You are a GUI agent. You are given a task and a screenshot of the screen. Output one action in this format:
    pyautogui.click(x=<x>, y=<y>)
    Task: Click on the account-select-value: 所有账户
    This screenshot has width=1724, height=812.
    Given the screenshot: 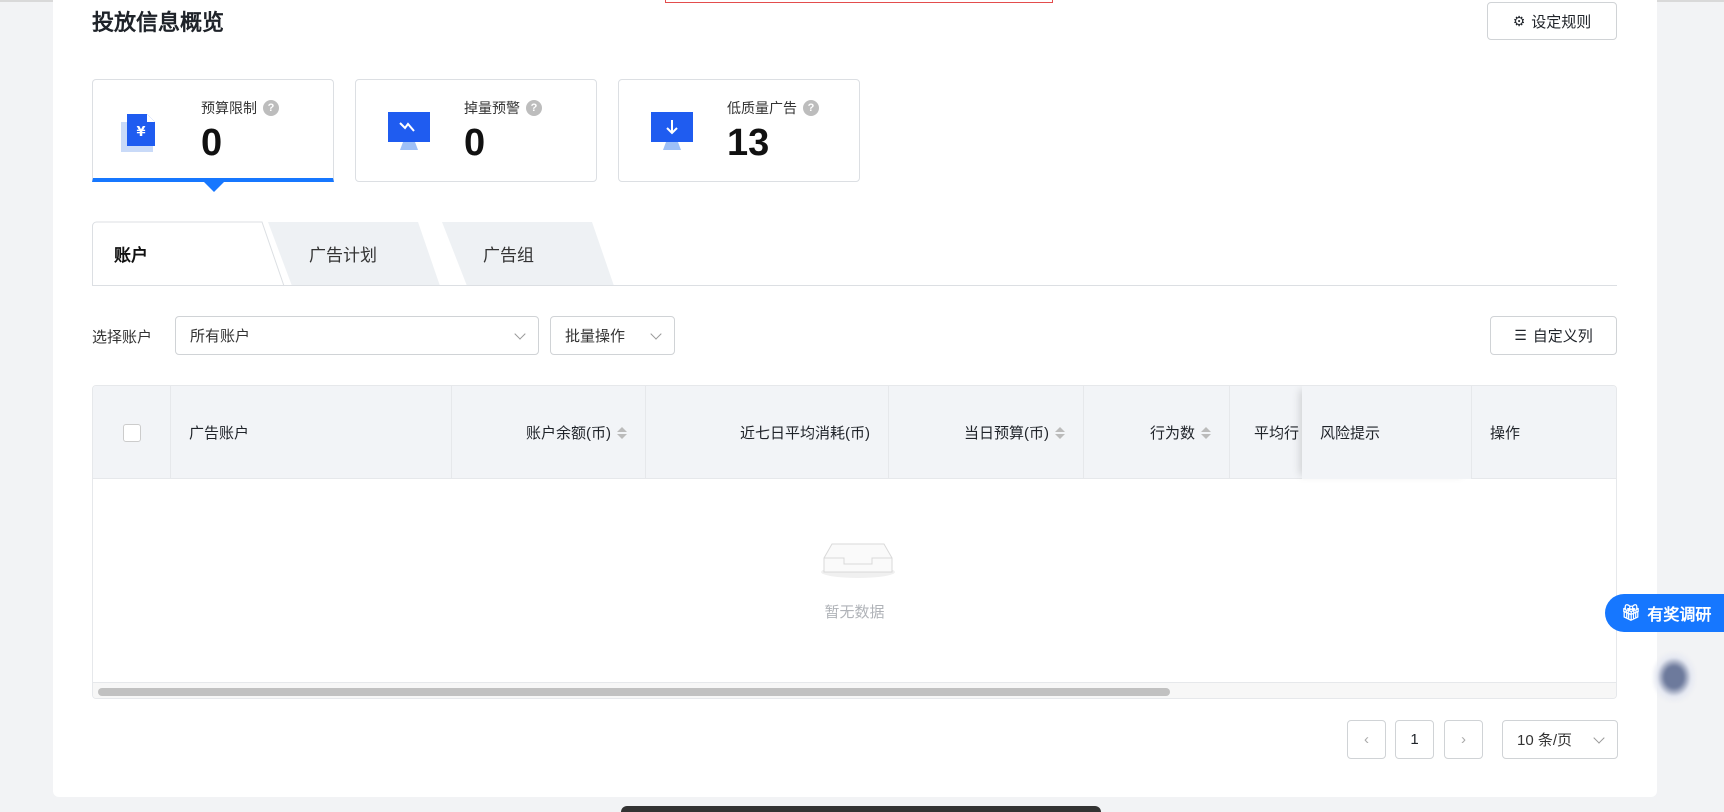 What is the action you would take?
    pyautogui.click(x=220, y=336)
    